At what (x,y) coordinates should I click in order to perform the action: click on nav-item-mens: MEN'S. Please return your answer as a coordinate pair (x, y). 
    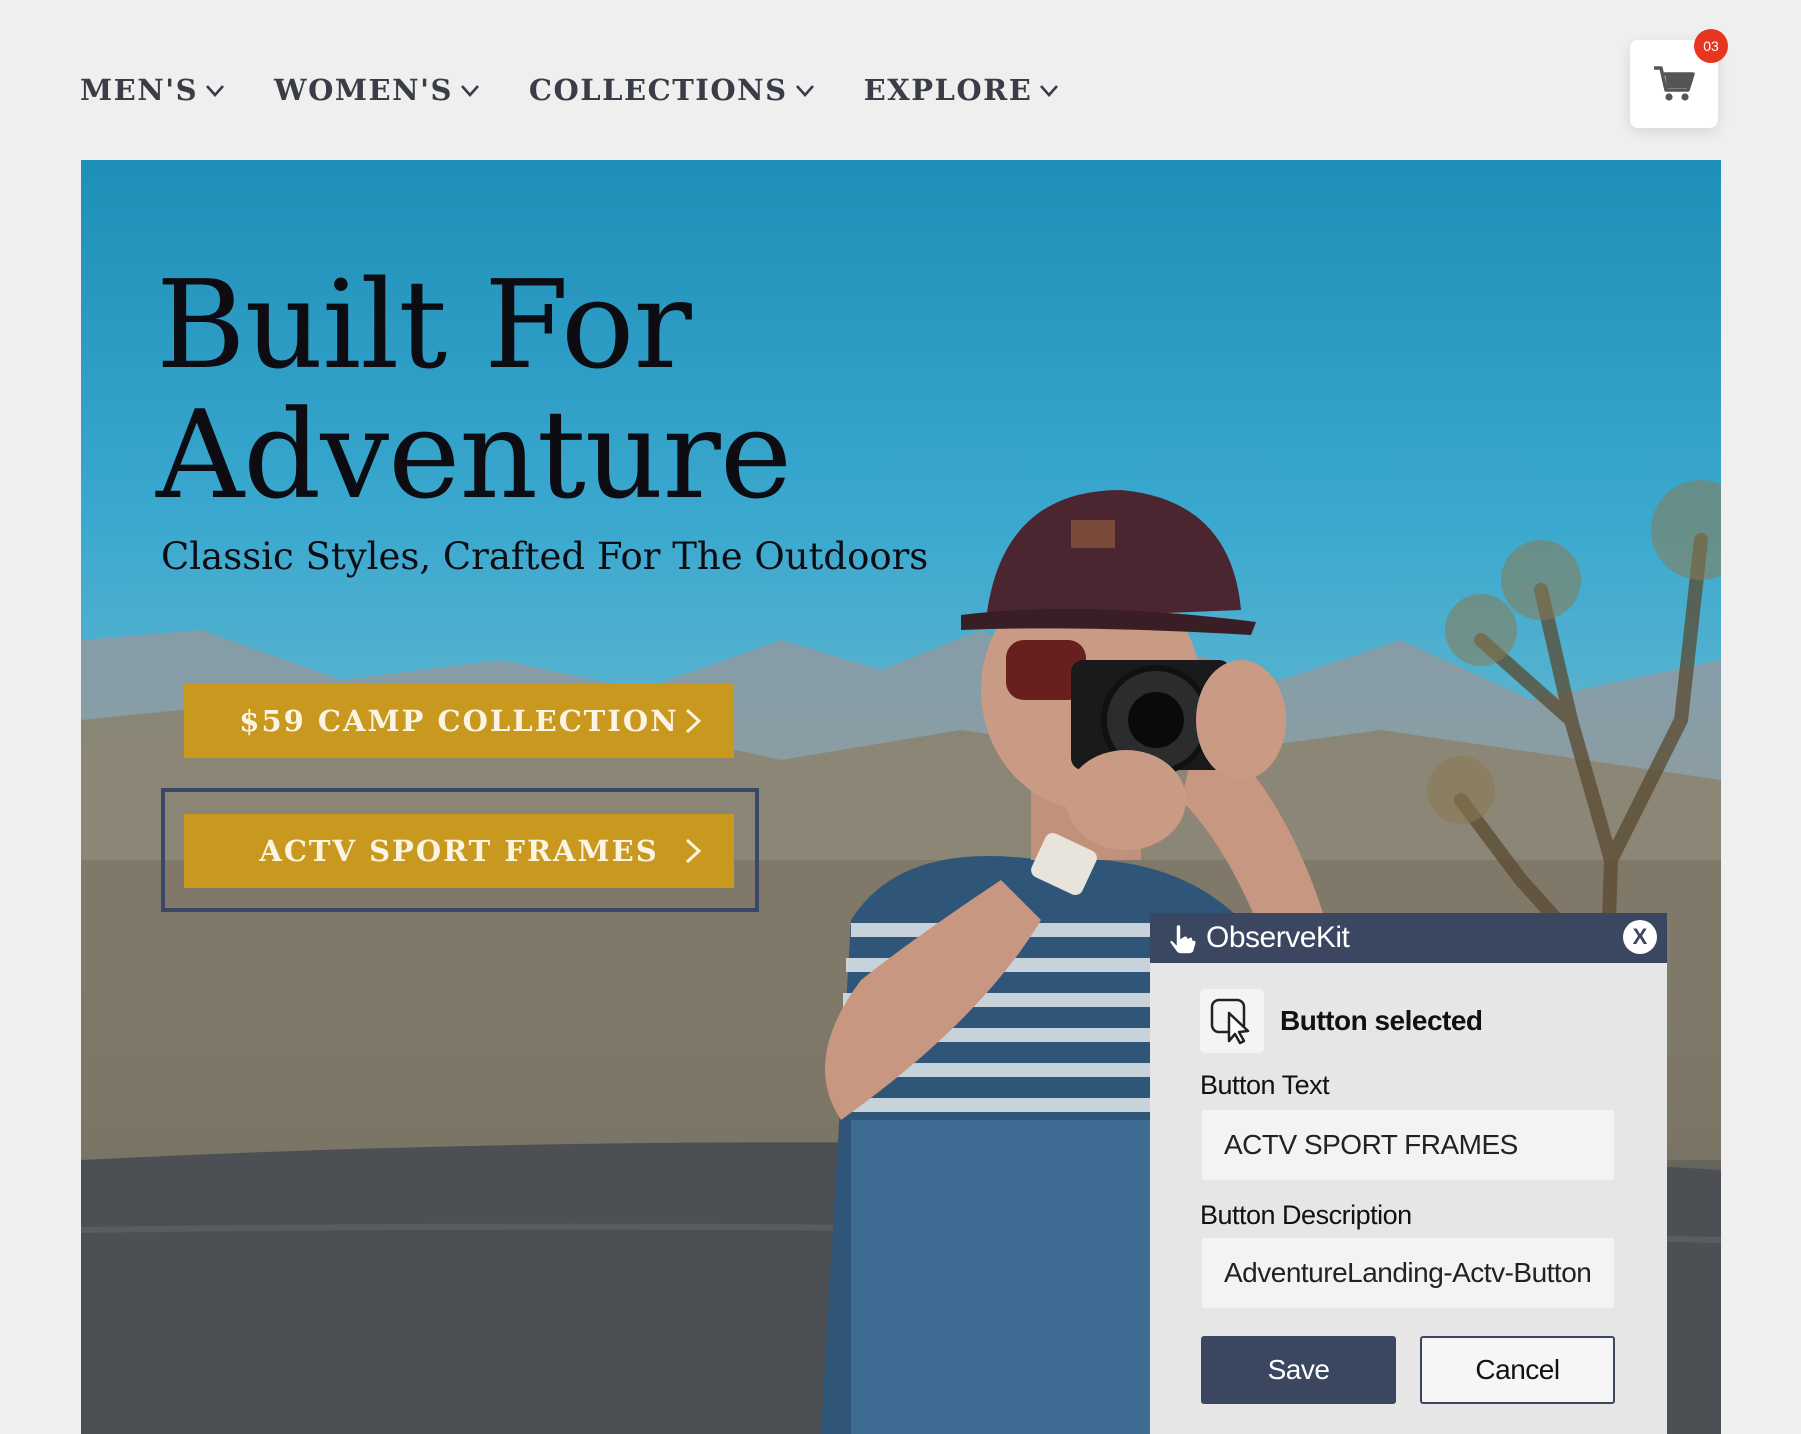
    Looking at the image, I should click on (153, 90).